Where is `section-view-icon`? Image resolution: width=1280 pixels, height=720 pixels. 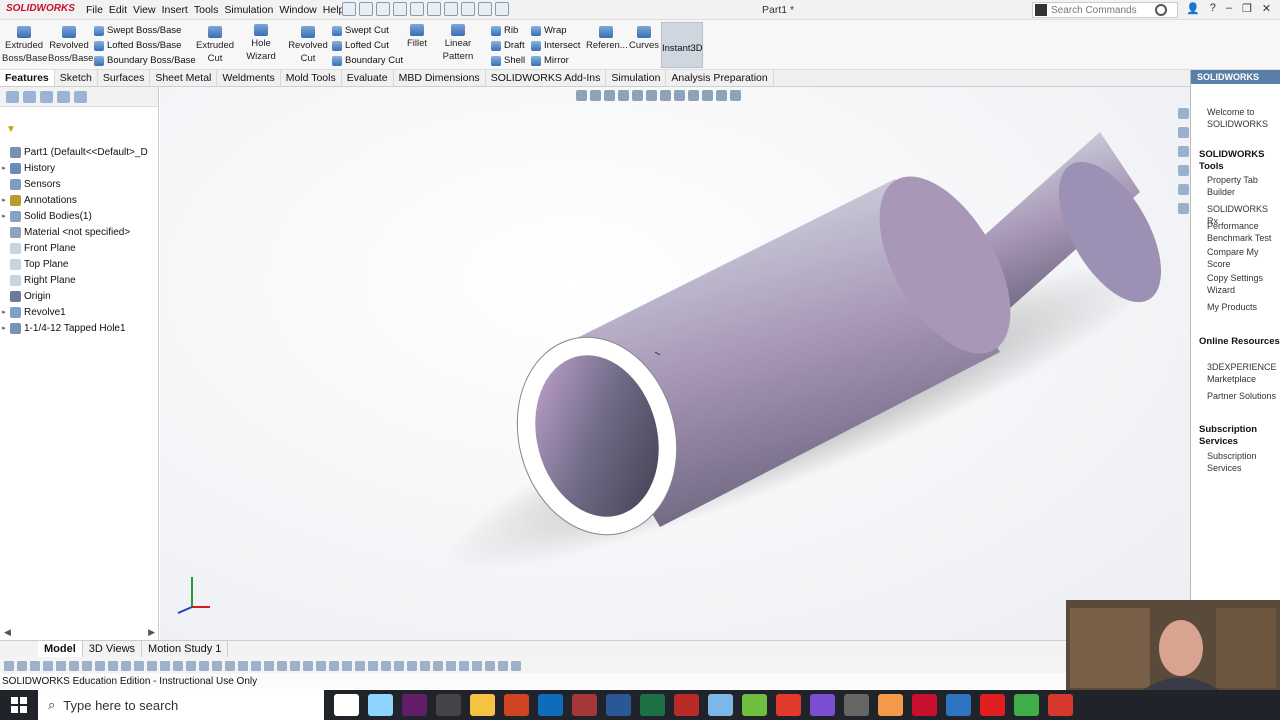 section-view-icon is located at coordinates (623, 95).